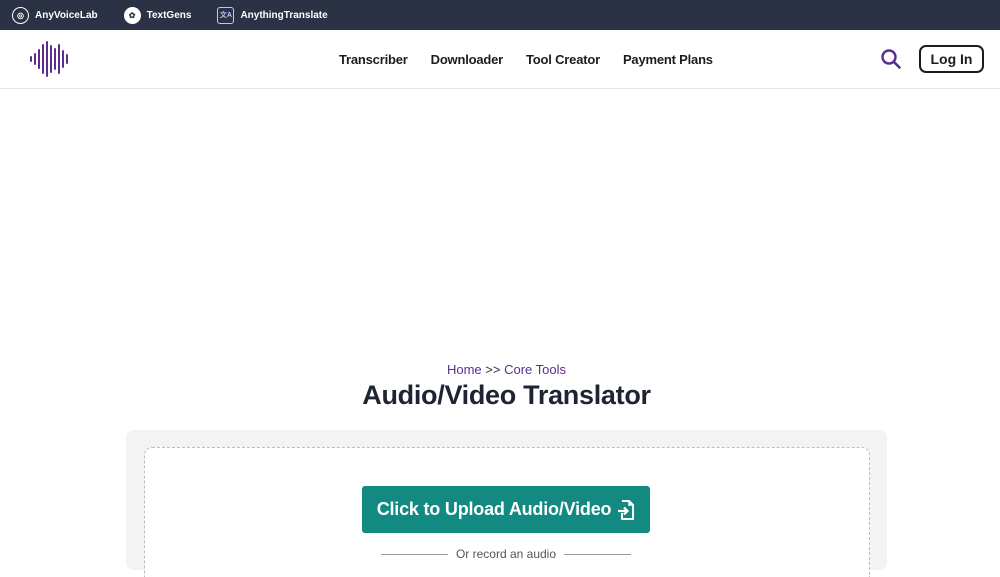 Image resolution: width=1000 pixels, height=577 pixels. What do you see at coordinates (626, 509) in the screenshot?
I see `file-upload-icon` at bounding box center [626, 509].